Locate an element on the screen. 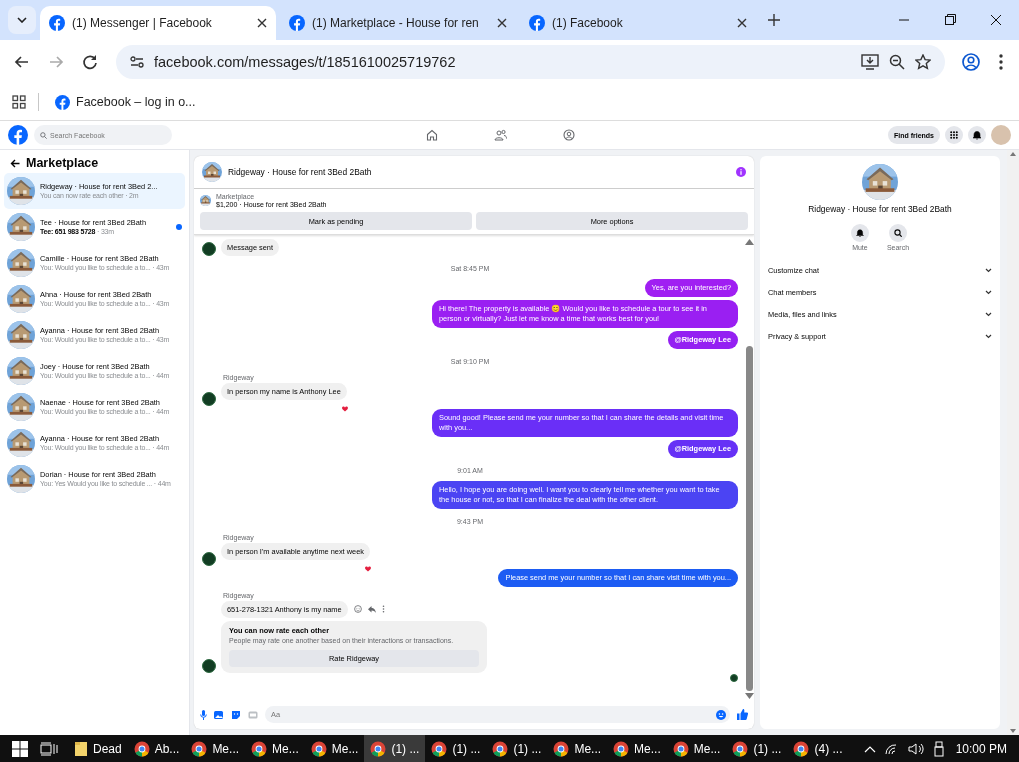 The width and height of the screenshot is (1019, 762). scrollbar-thumb is located at coordinates (749, 518).